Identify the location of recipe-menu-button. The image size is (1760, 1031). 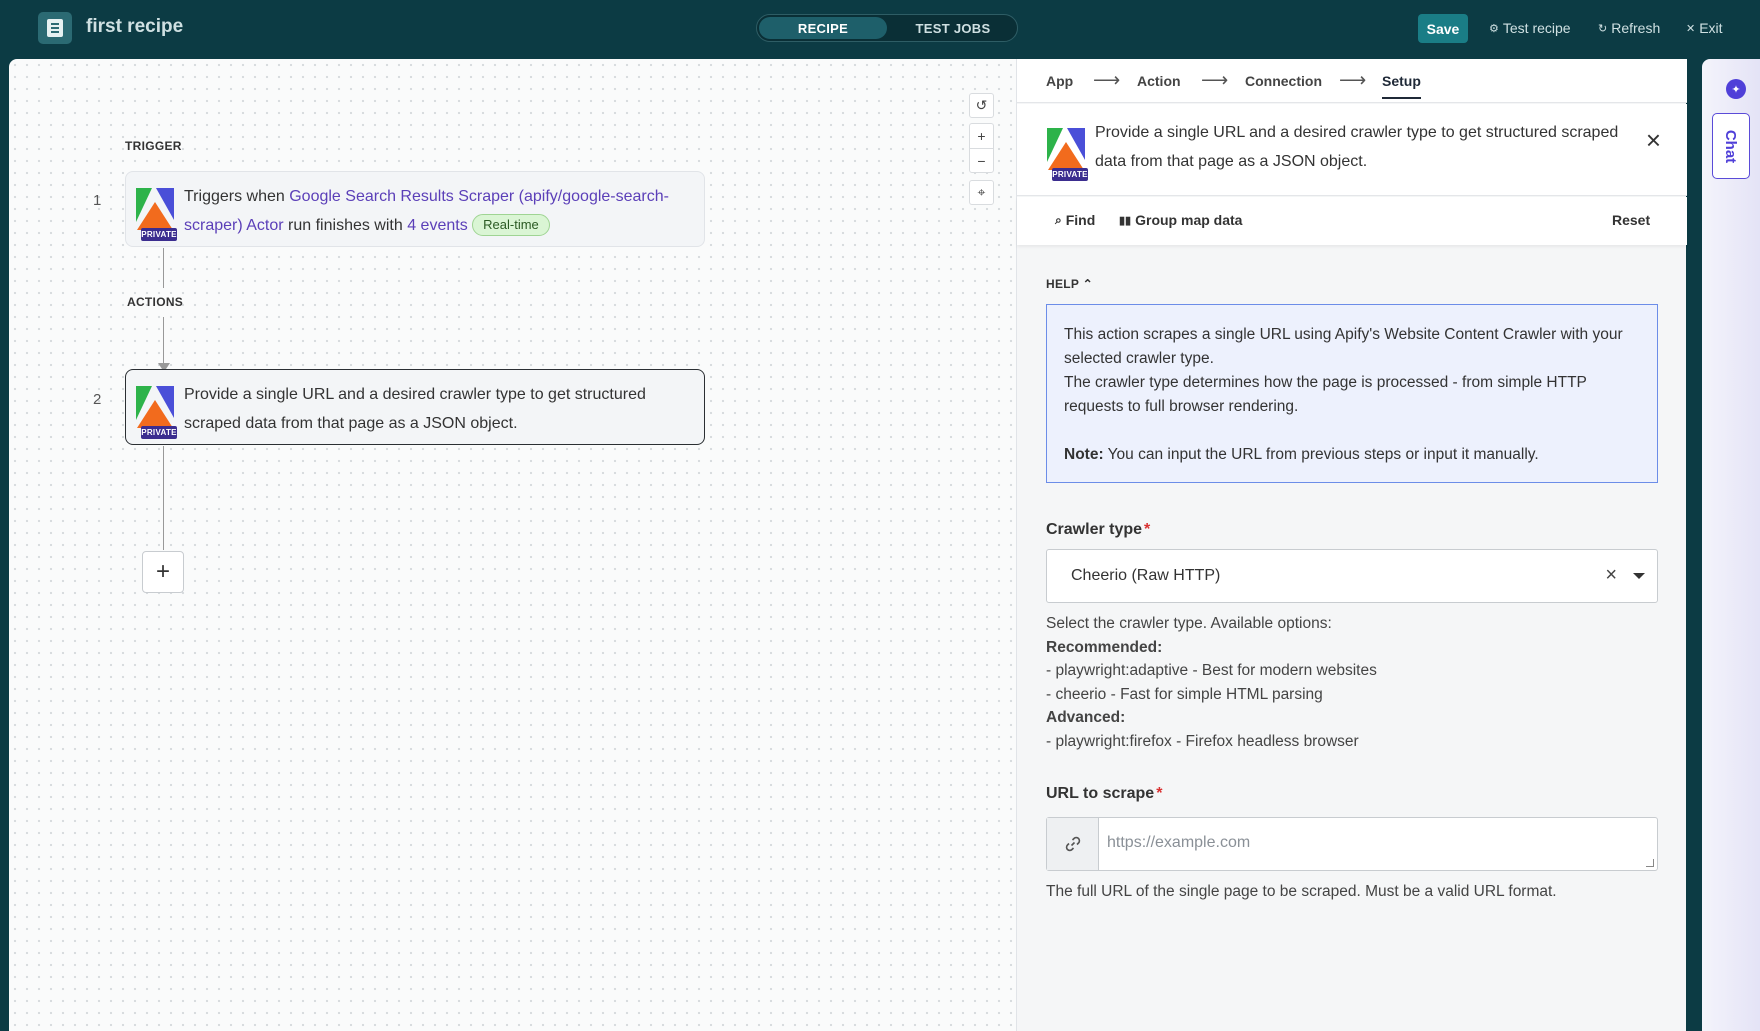
(55, 28).